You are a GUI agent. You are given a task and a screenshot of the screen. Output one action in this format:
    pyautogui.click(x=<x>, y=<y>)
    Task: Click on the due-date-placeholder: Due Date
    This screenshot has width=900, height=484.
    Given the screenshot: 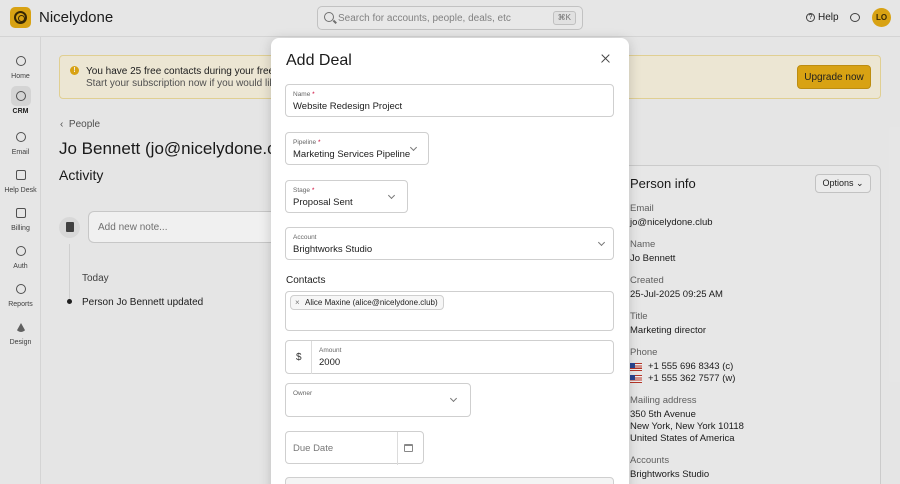 What is the action you would take?
    pyautogui.click(x=313, y=448)
    